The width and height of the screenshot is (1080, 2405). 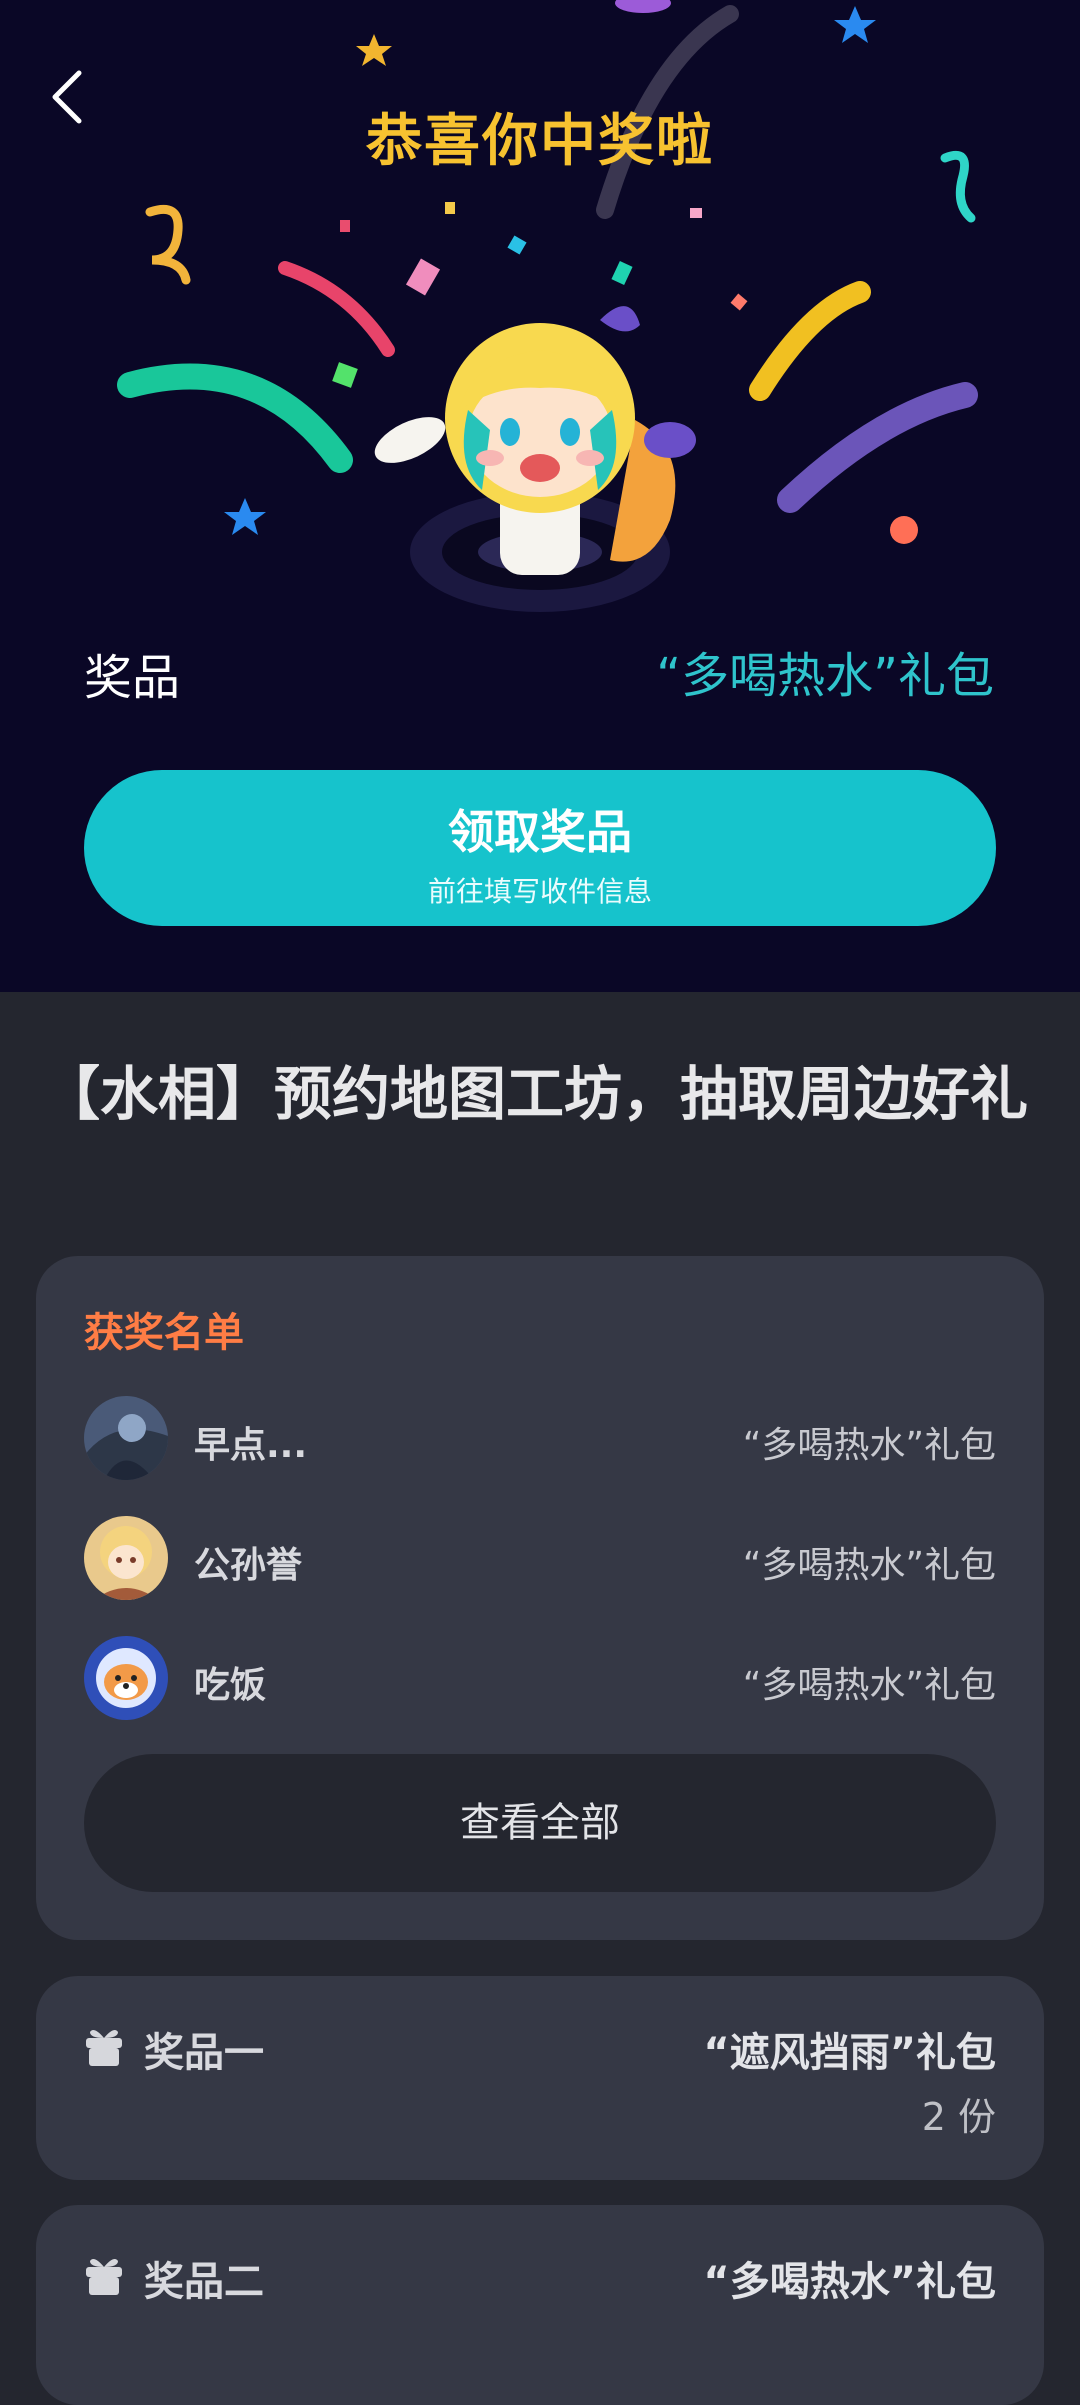 What do you see at coordinates (540, 1678) in the screenshot?
I see `list-item: 吃饭 “多喝热水”礼包` at bounding box center [540, 1678].